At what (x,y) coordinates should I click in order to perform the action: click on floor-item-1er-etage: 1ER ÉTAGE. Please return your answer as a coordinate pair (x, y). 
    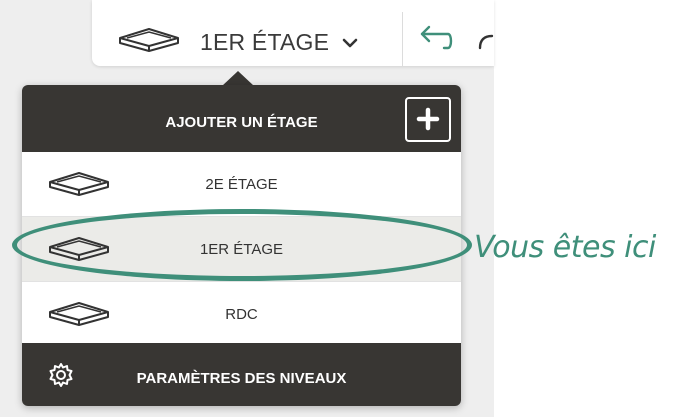
    Looking at the image, I should click on (241, 249).